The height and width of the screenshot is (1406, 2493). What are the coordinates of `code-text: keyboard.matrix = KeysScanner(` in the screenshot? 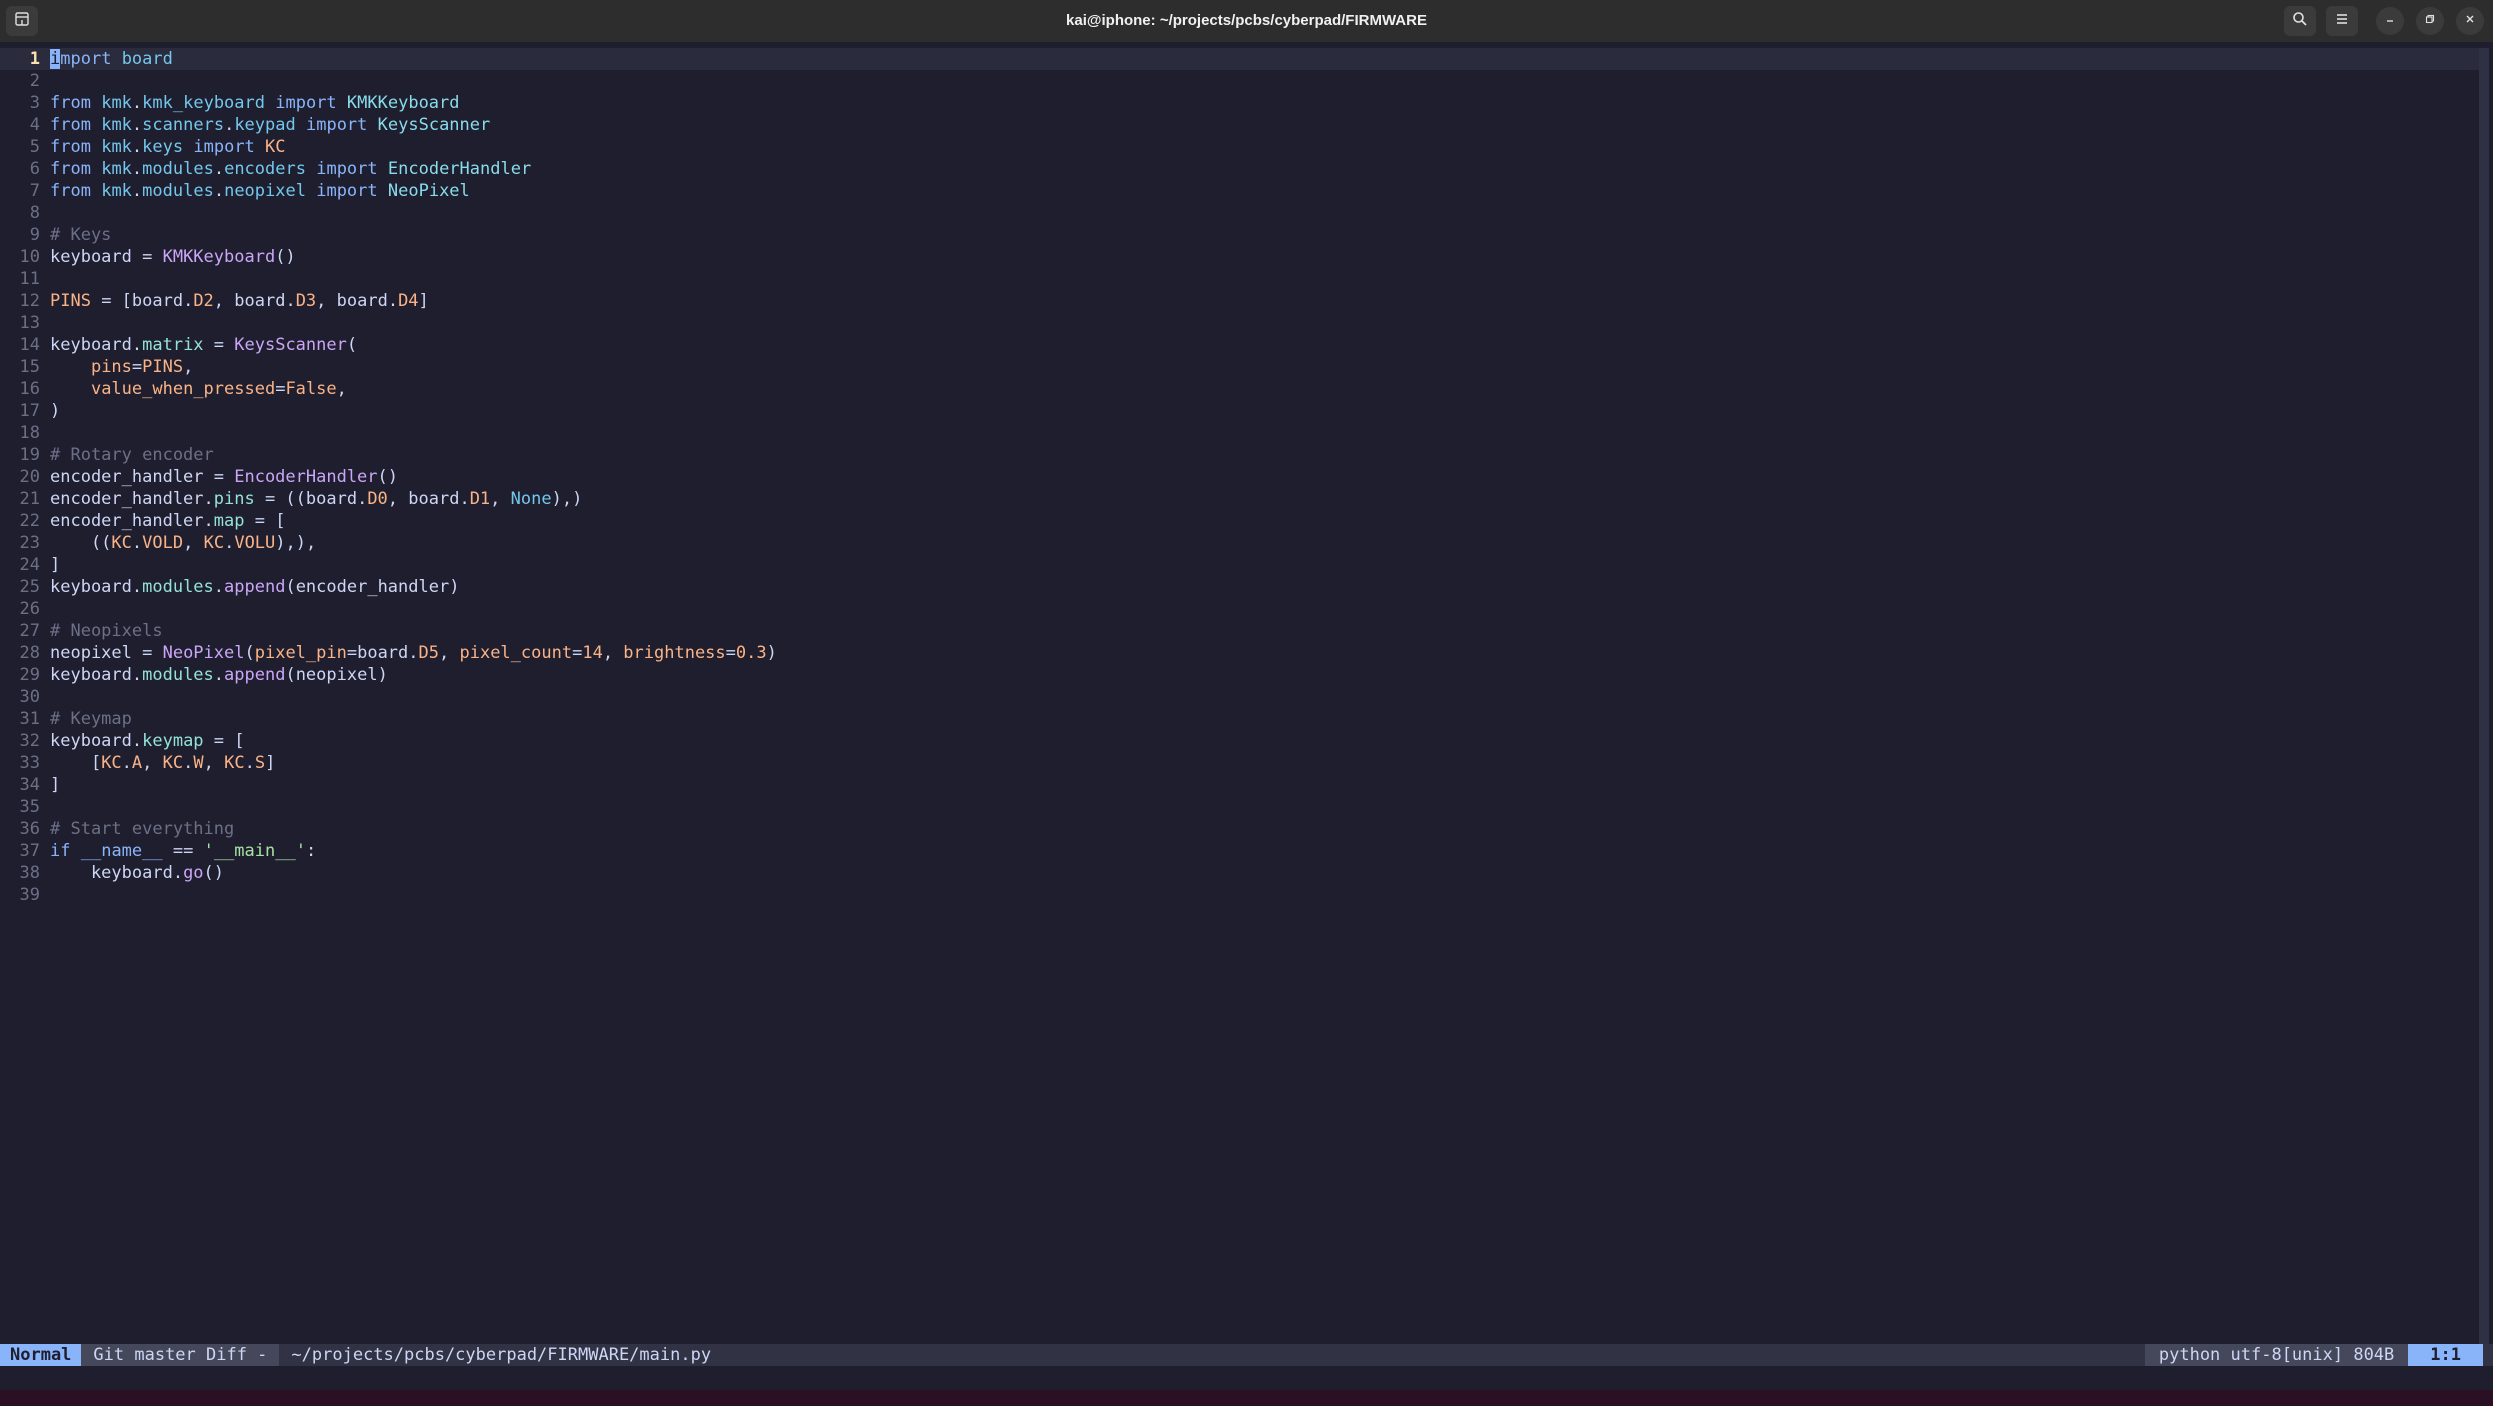 It's located at (203, 345).